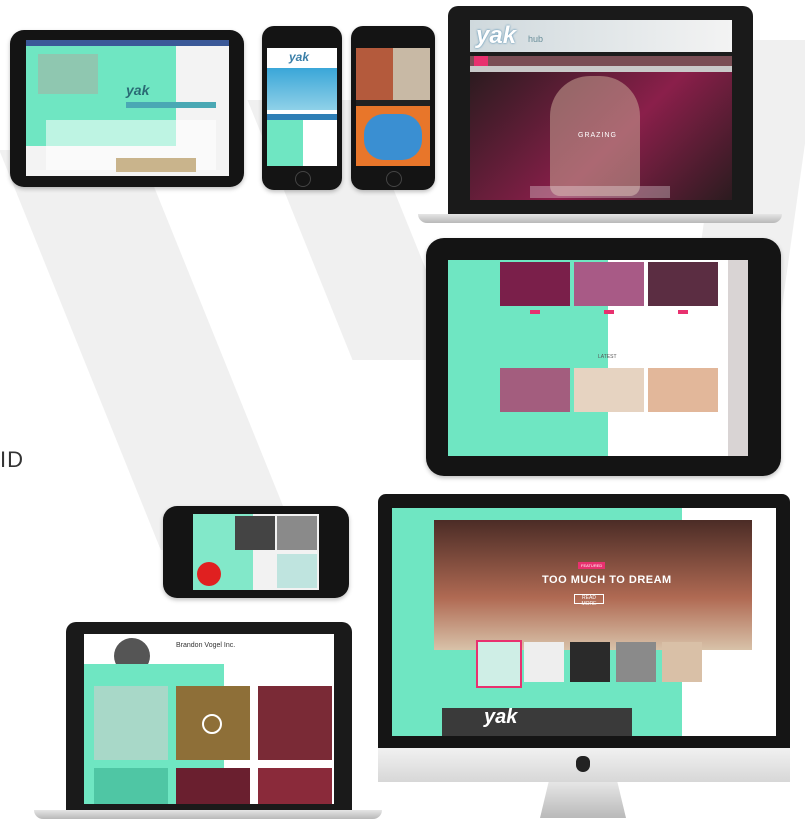 This screenshot has width=805, height=823. What do you see at coordinates (394, 179) in the screenshot?
I see `phone-2-home-button` at bounding box center [394, 179].